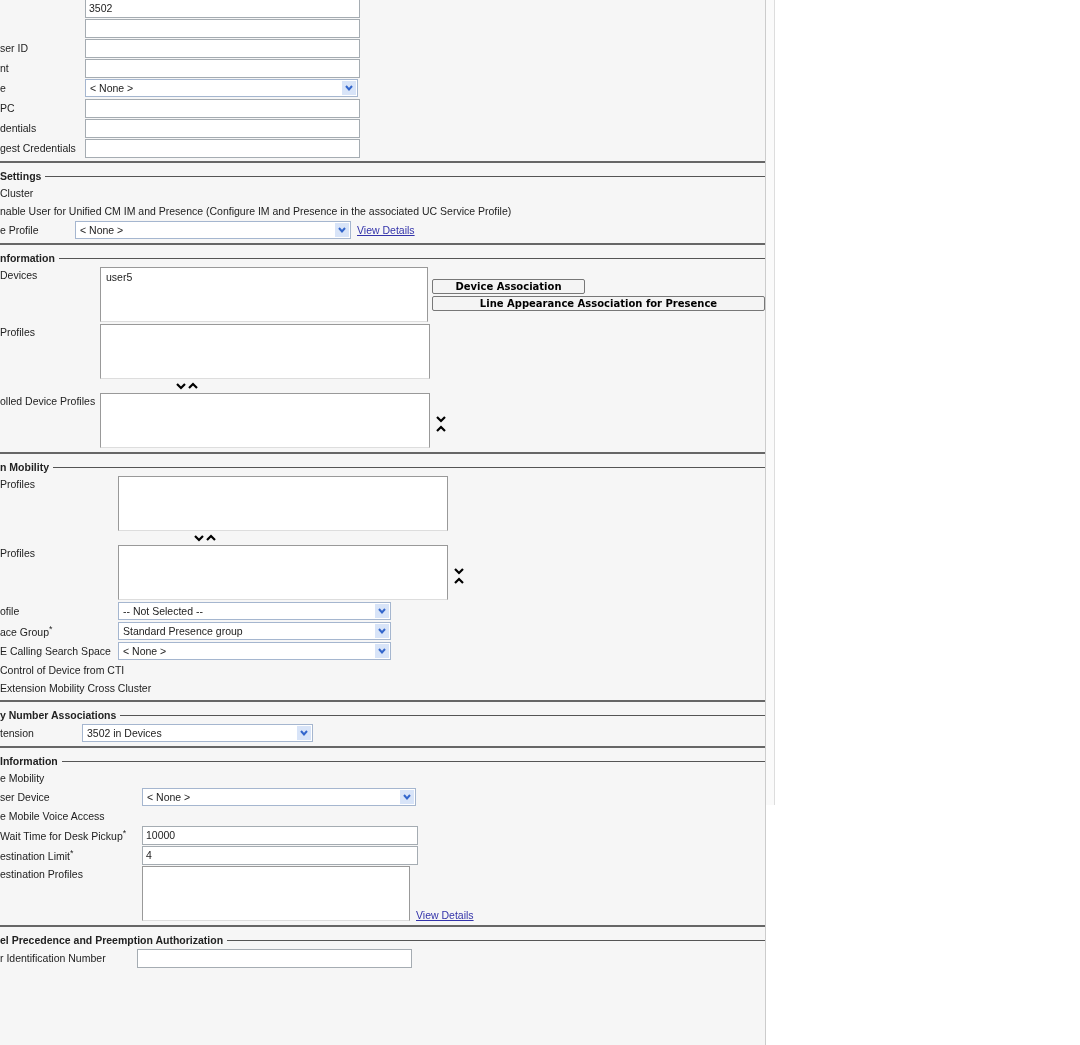 The width and height of the screenshot is (1080, 1045). I want to click on field-label: e Mobility, so click(22, 778).